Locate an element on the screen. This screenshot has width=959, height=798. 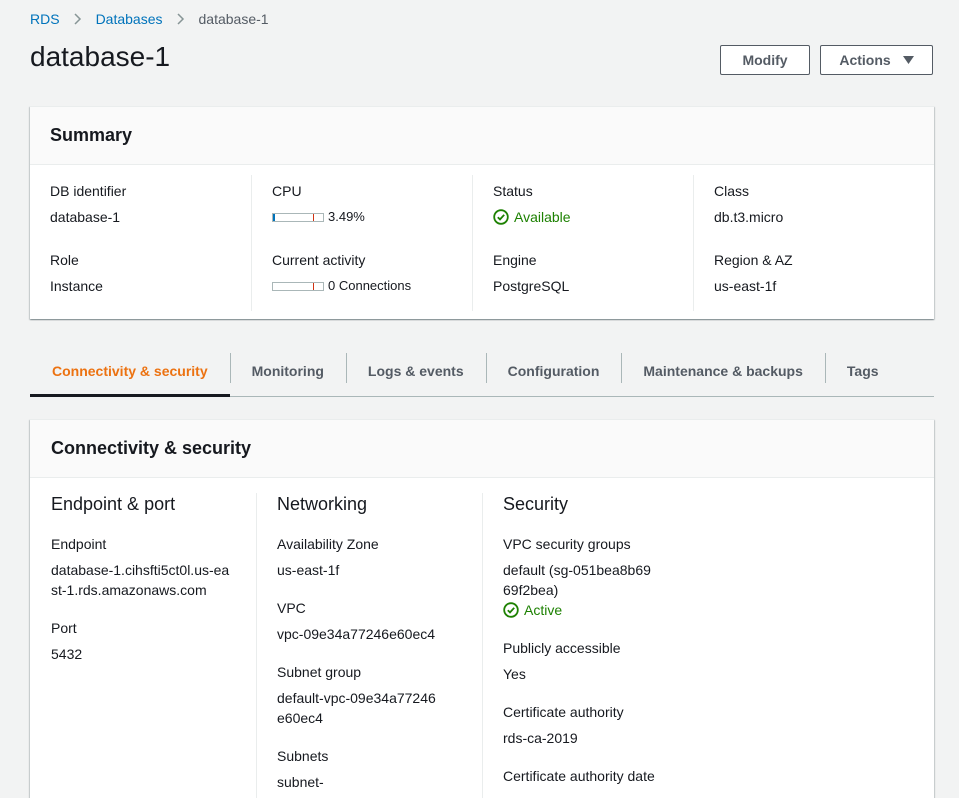
tab-maintenance-backups: Maintenance & backups is located at coordinates (723, 370).